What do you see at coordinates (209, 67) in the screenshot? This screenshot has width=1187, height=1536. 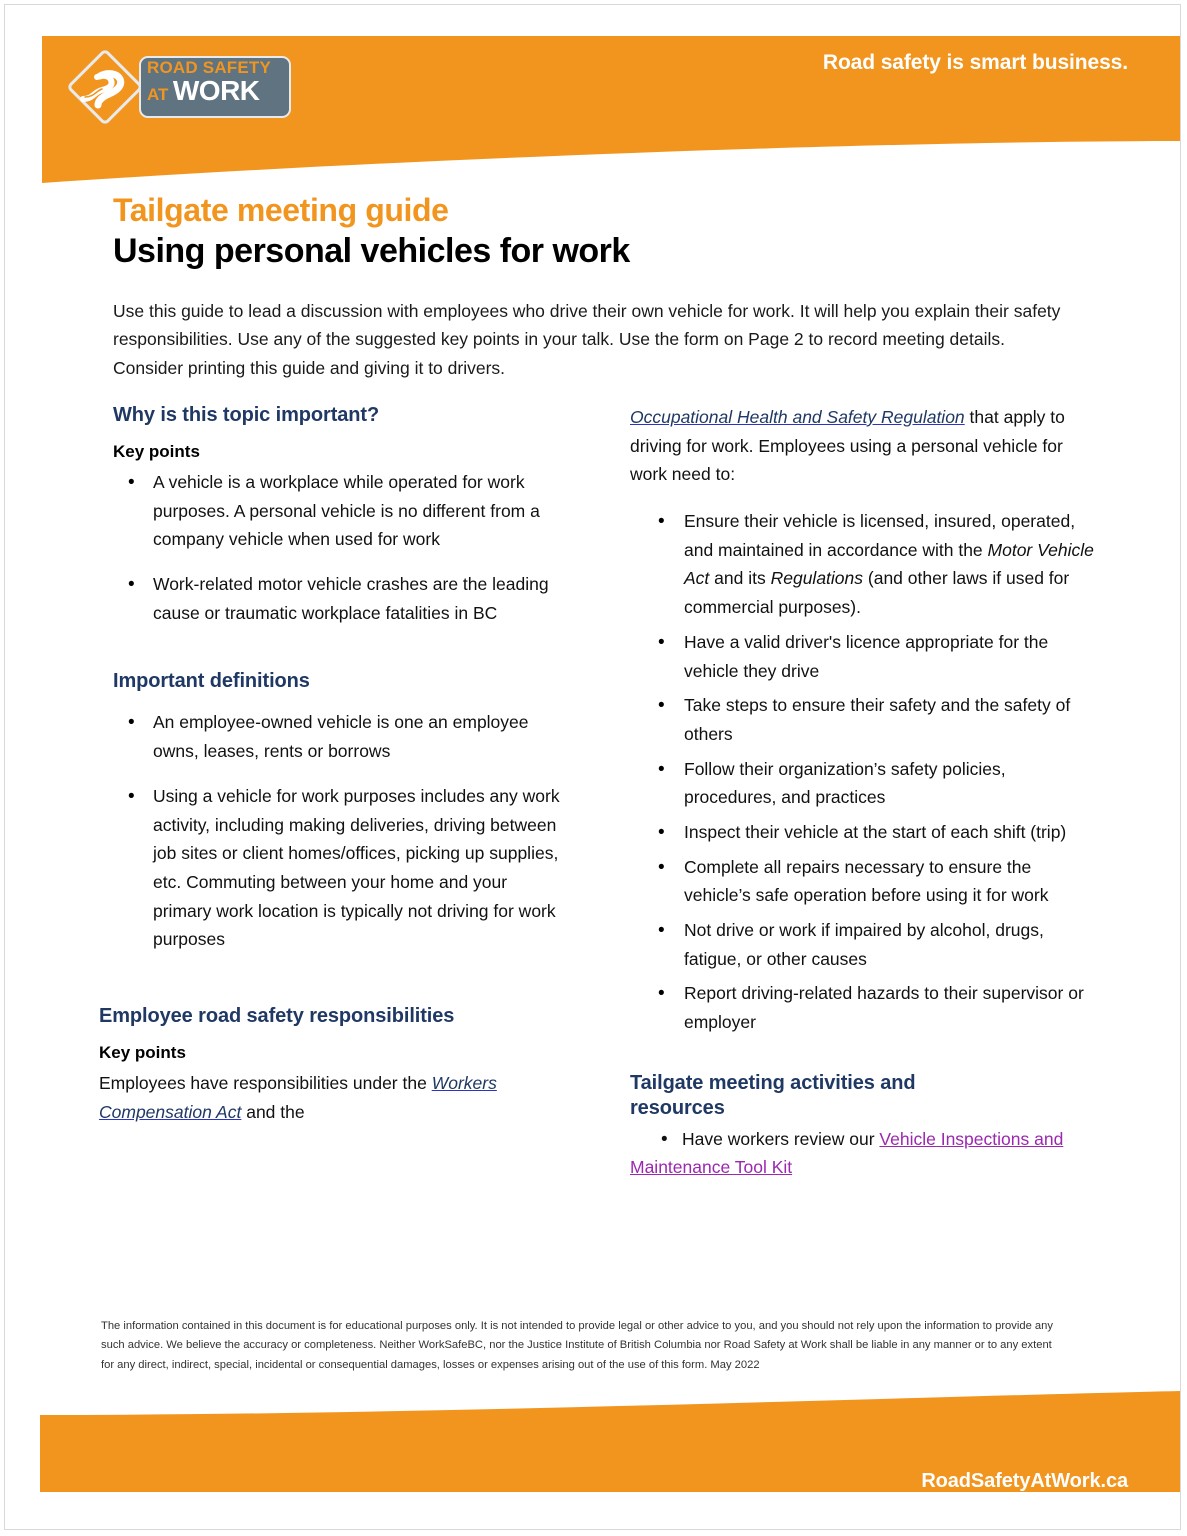 I see `logo-line-road-safety: ROAD SAFETY` at bounding box center [209, 67].